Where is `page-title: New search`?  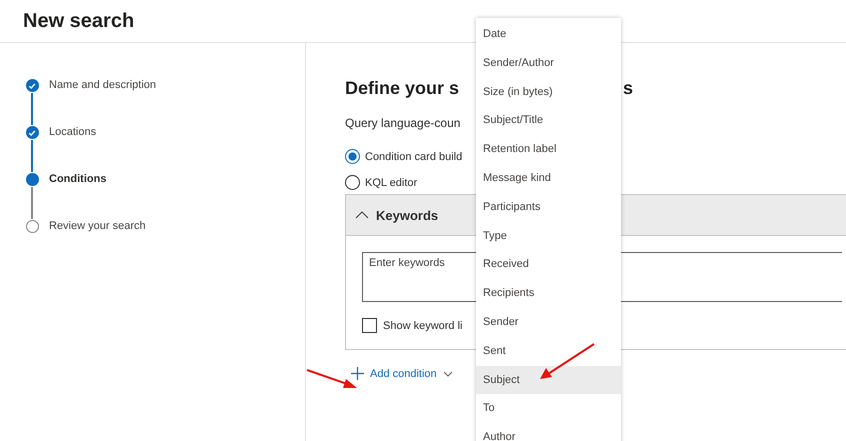 page-title: New search is located at coordinates (78, 21).